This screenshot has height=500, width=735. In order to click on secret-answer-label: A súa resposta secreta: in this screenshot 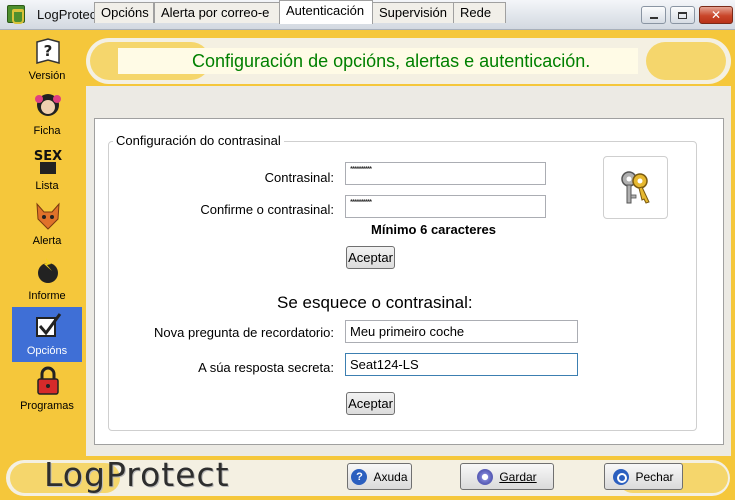, I will do `click(266, 367)`.